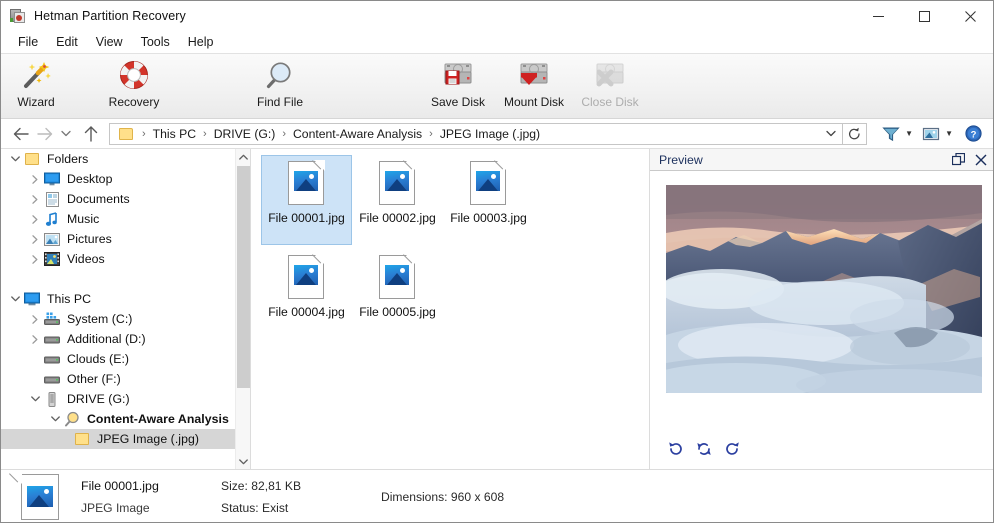  I want to click on up-button, so click(91, 134).